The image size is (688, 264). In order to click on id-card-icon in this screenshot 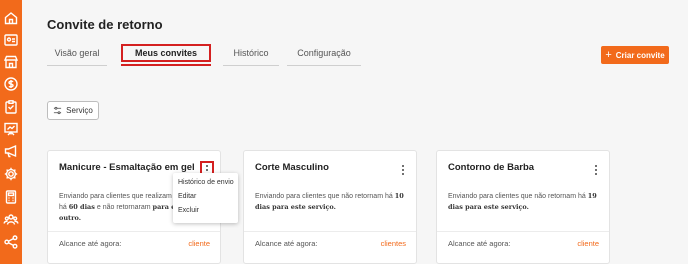, I will do `click(11, 40)`.